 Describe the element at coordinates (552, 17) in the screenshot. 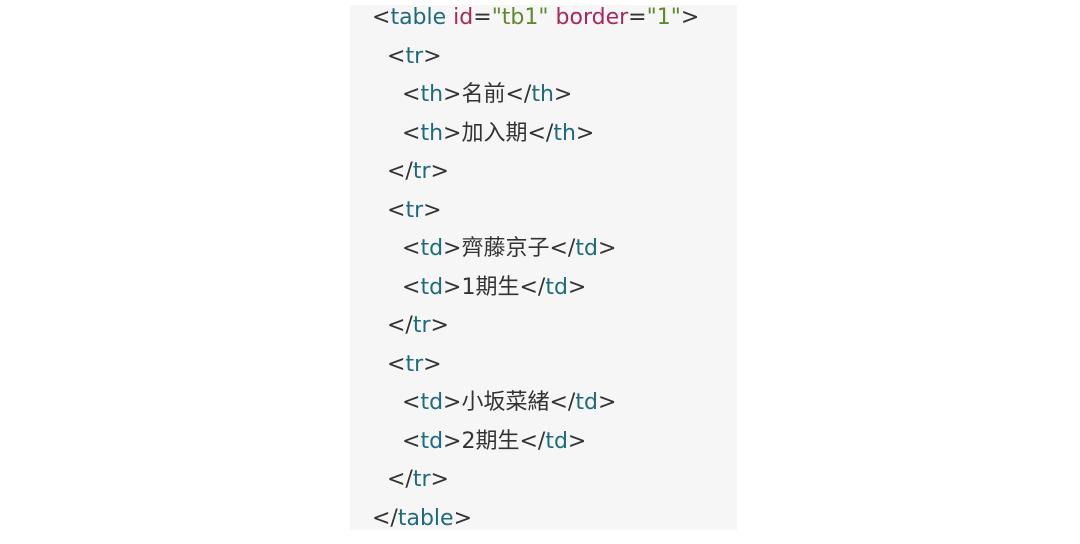

I see `code-punctuation` at that location.